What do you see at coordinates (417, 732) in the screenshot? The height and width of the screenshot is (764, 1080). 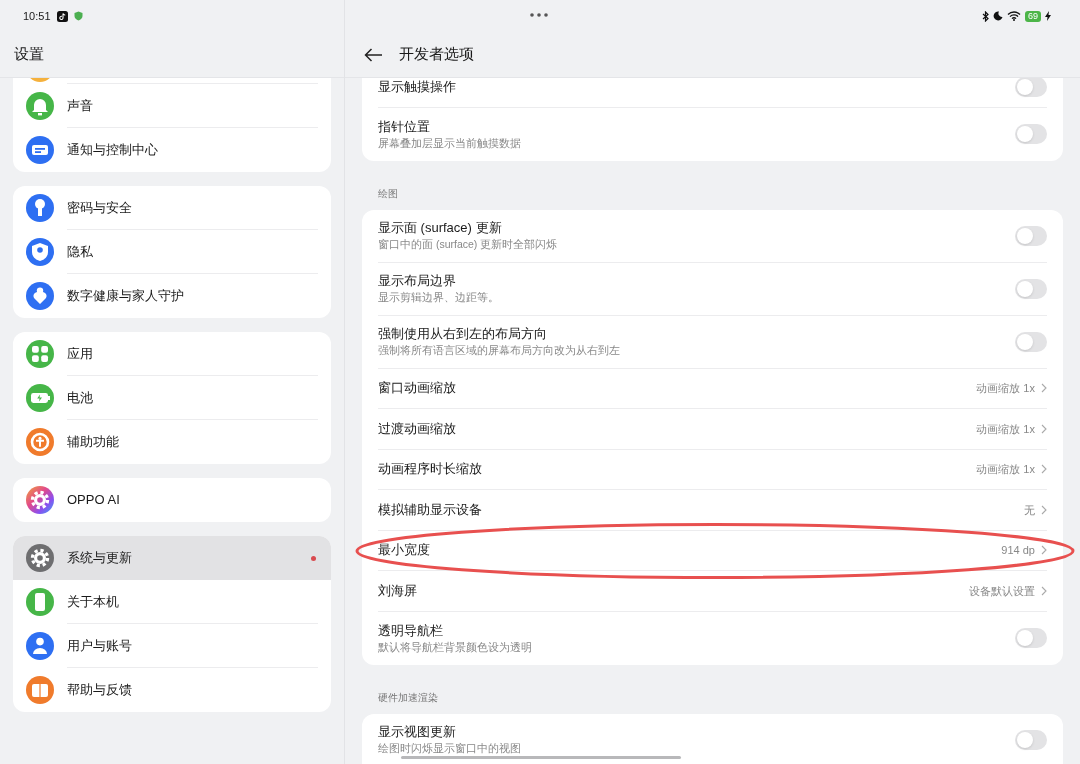 I see `row-title: 显示视图更新` at bounding box center [417, 732].